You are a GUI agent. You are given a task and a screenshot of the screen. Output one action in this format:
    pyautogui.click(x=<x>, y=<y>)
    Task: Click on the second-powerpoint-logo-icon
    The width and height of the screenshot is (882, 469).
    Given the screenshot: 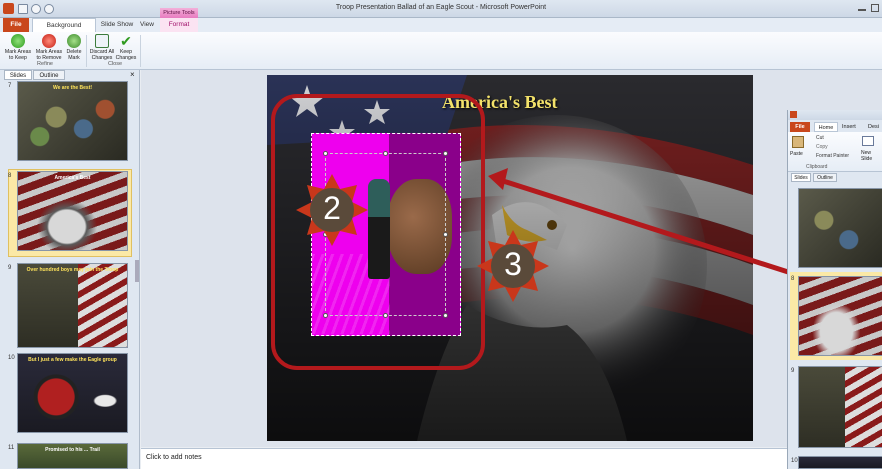 What is the action you would take?
    pyautogui.click(x=793, y=114)
    